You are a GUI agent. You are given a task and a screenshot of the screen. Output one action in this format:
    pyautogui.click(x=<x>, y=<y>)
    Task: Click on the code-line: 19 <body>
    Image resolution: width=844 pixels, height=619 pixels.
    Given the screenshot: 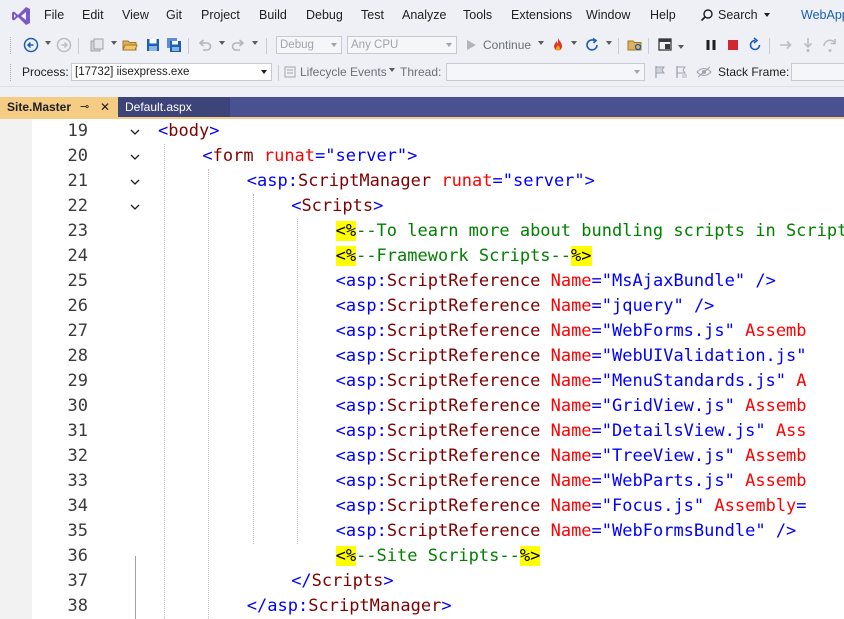 What is the action you would take?
    pyautogui.click(x=422, y=131)
    